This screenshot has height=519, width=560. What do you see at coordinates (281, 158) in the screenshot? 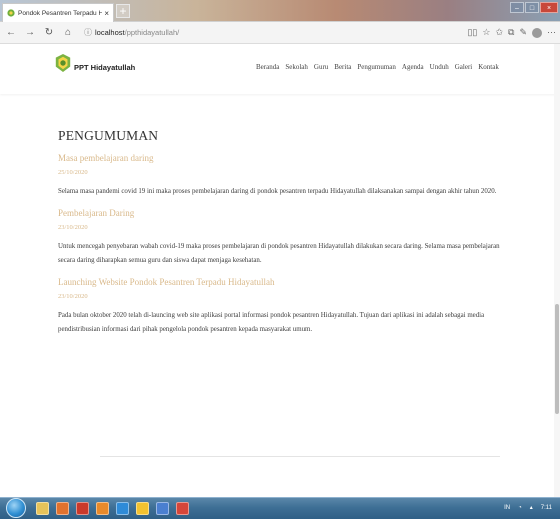
I see `post-title-link: Masa pembelajaran daring` at bounding box center [281, 158].